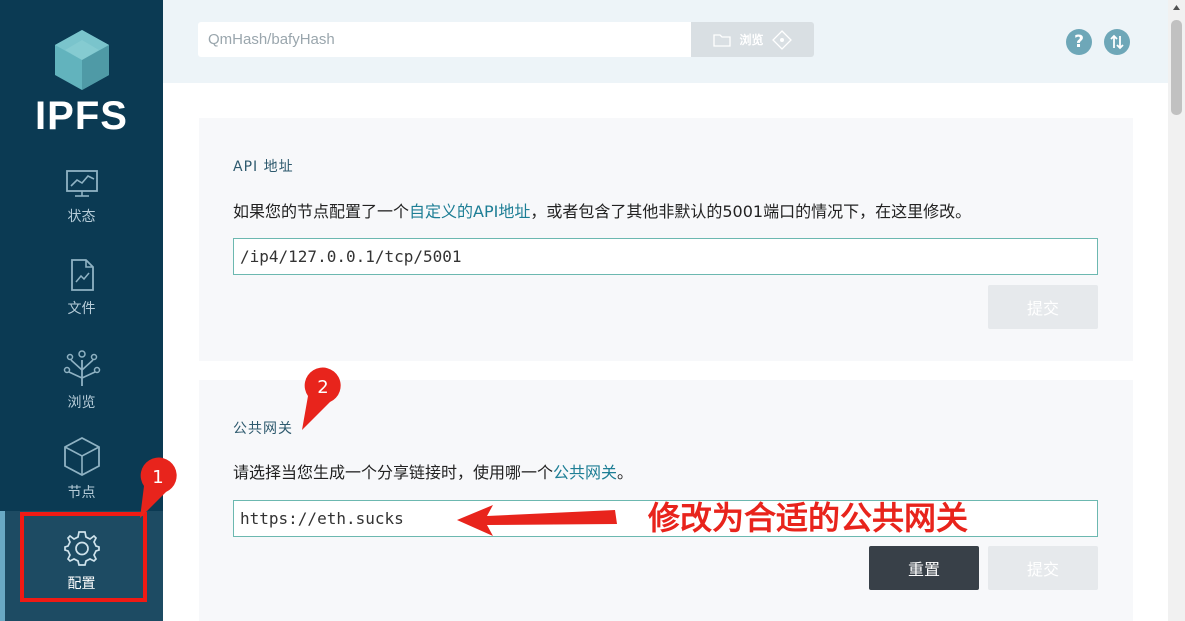  I want to click on browse-label: 浏览, so click(751, 40).